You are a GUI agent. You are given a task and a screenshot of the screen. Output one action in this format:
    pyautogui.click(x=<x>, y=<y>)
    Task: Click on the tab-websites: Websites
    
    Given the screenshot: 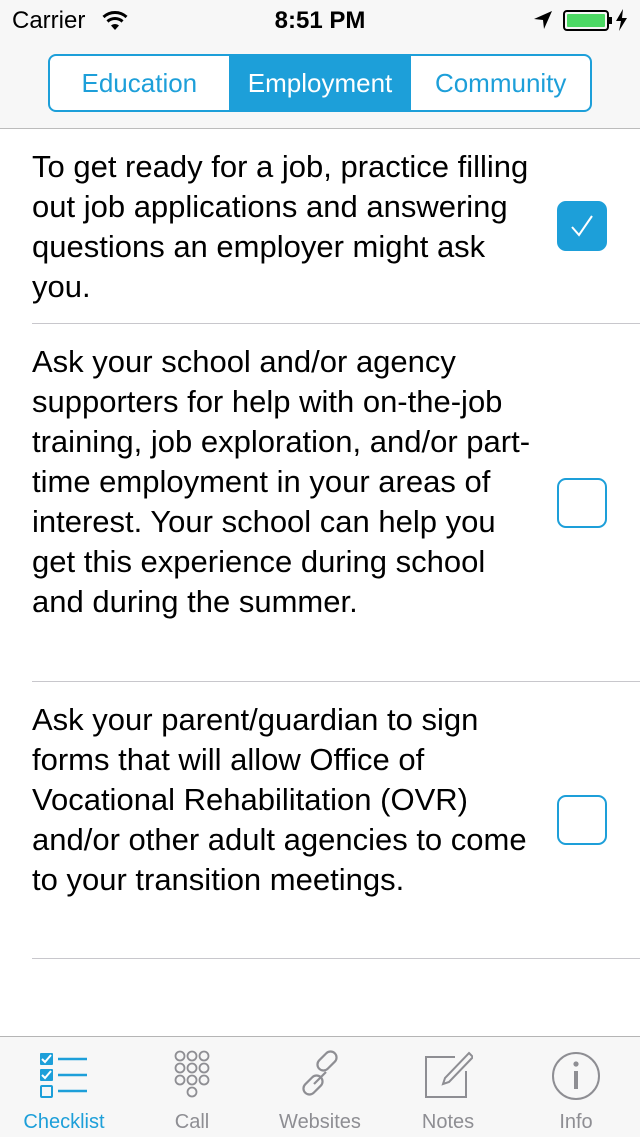 What is the action you would take?
    pyautogui.click(x=320, y=1087)
    